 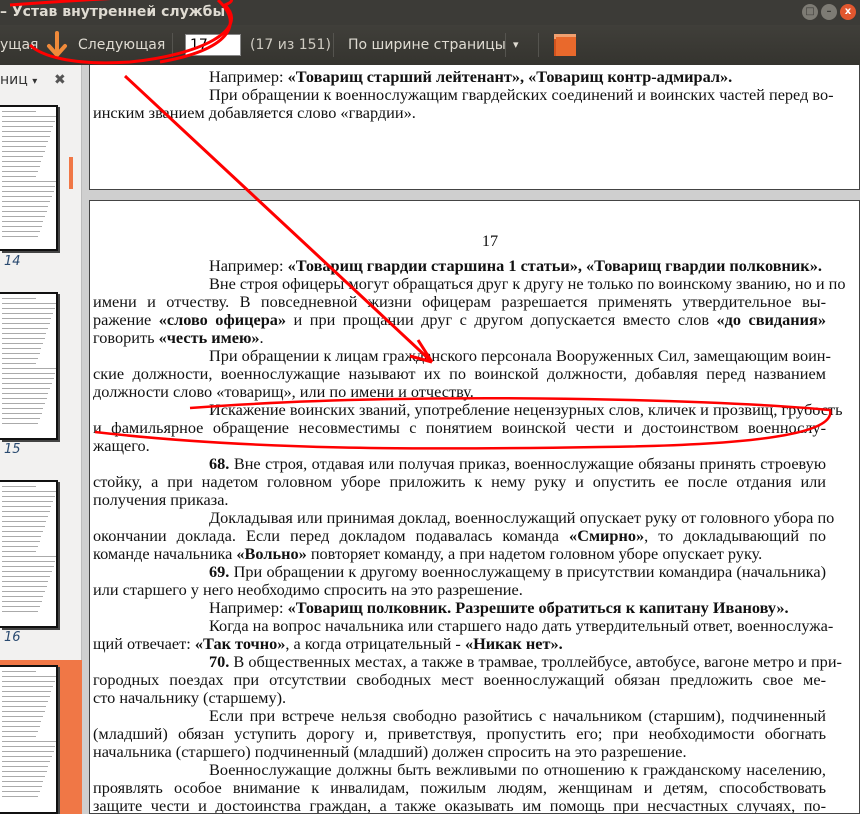 What do you see at coordinates (121, 445) in the screenshot?
I see `text-segment: жащего.` at bounding box center [121, 445].